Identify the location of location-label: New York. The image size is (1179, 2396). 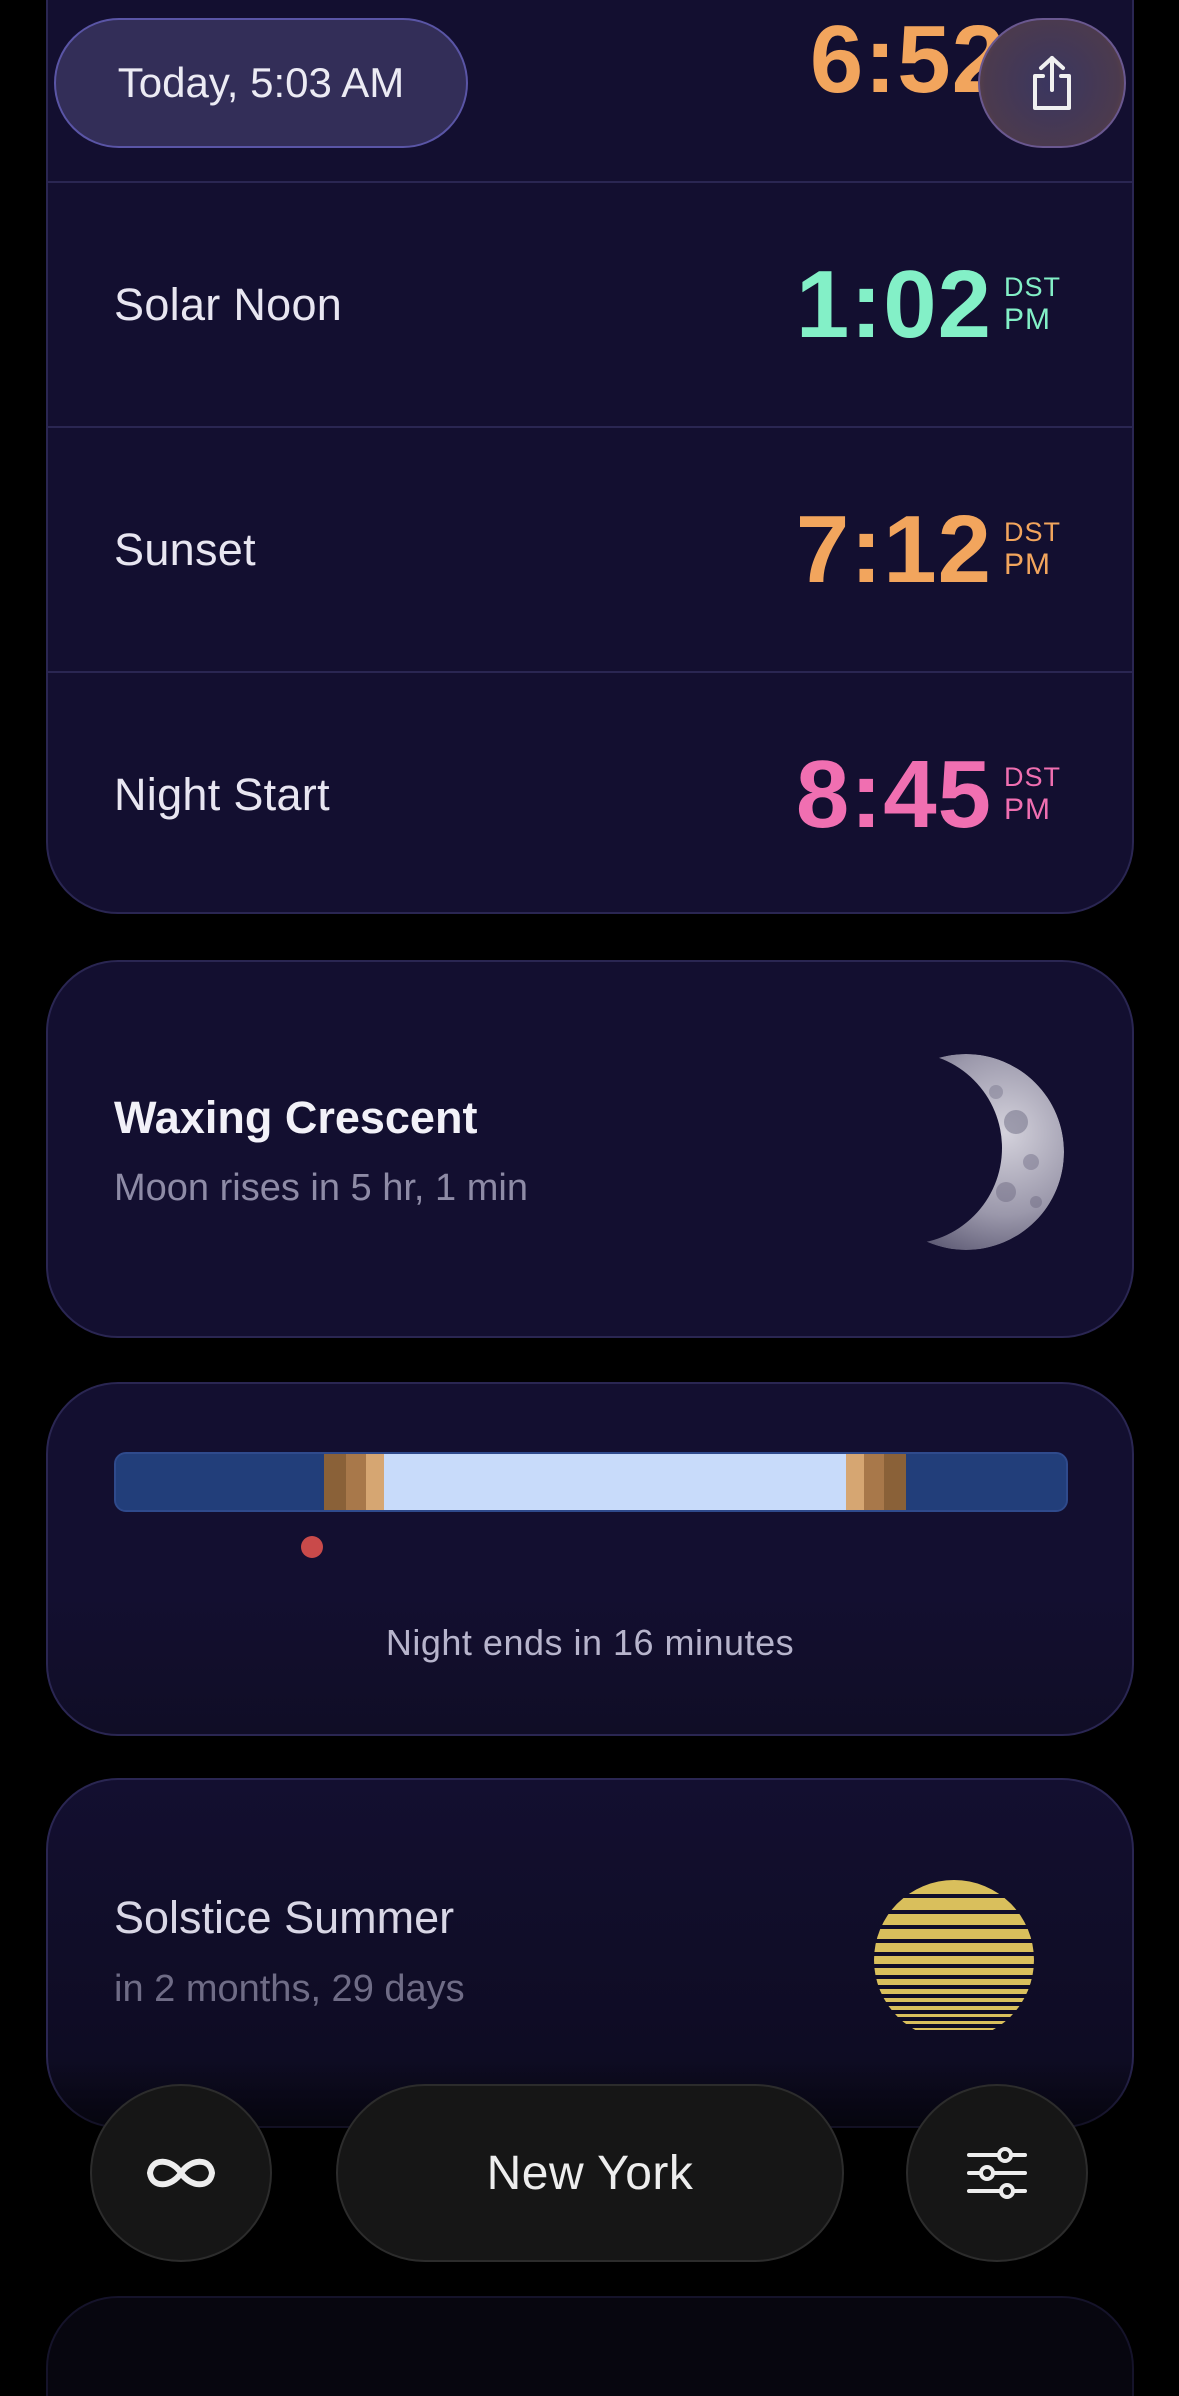
(590, 2173).